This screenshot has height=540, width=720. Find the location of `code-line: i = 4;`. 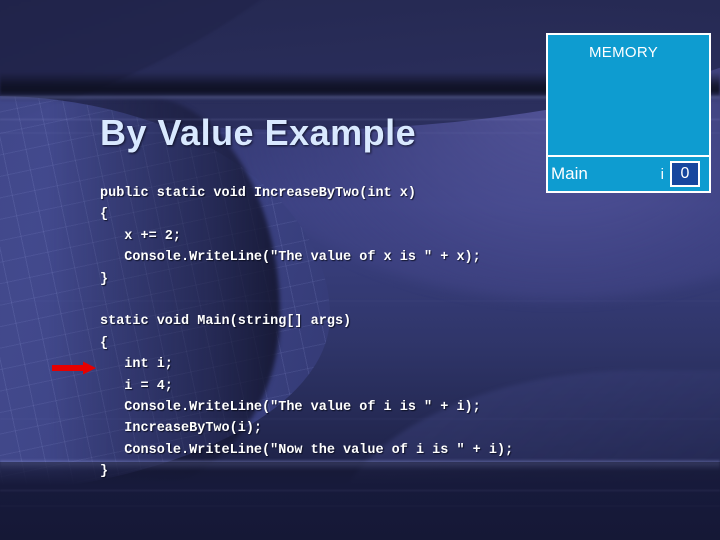

code-line: i = 4; is located at coordinates (136, 386).